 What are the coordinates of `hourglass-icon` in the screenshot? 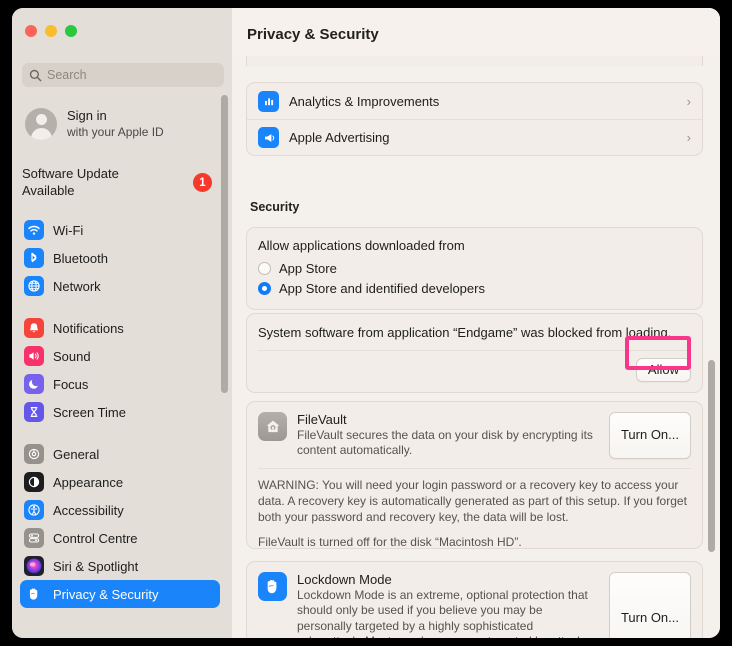 It's located at (34, 412).